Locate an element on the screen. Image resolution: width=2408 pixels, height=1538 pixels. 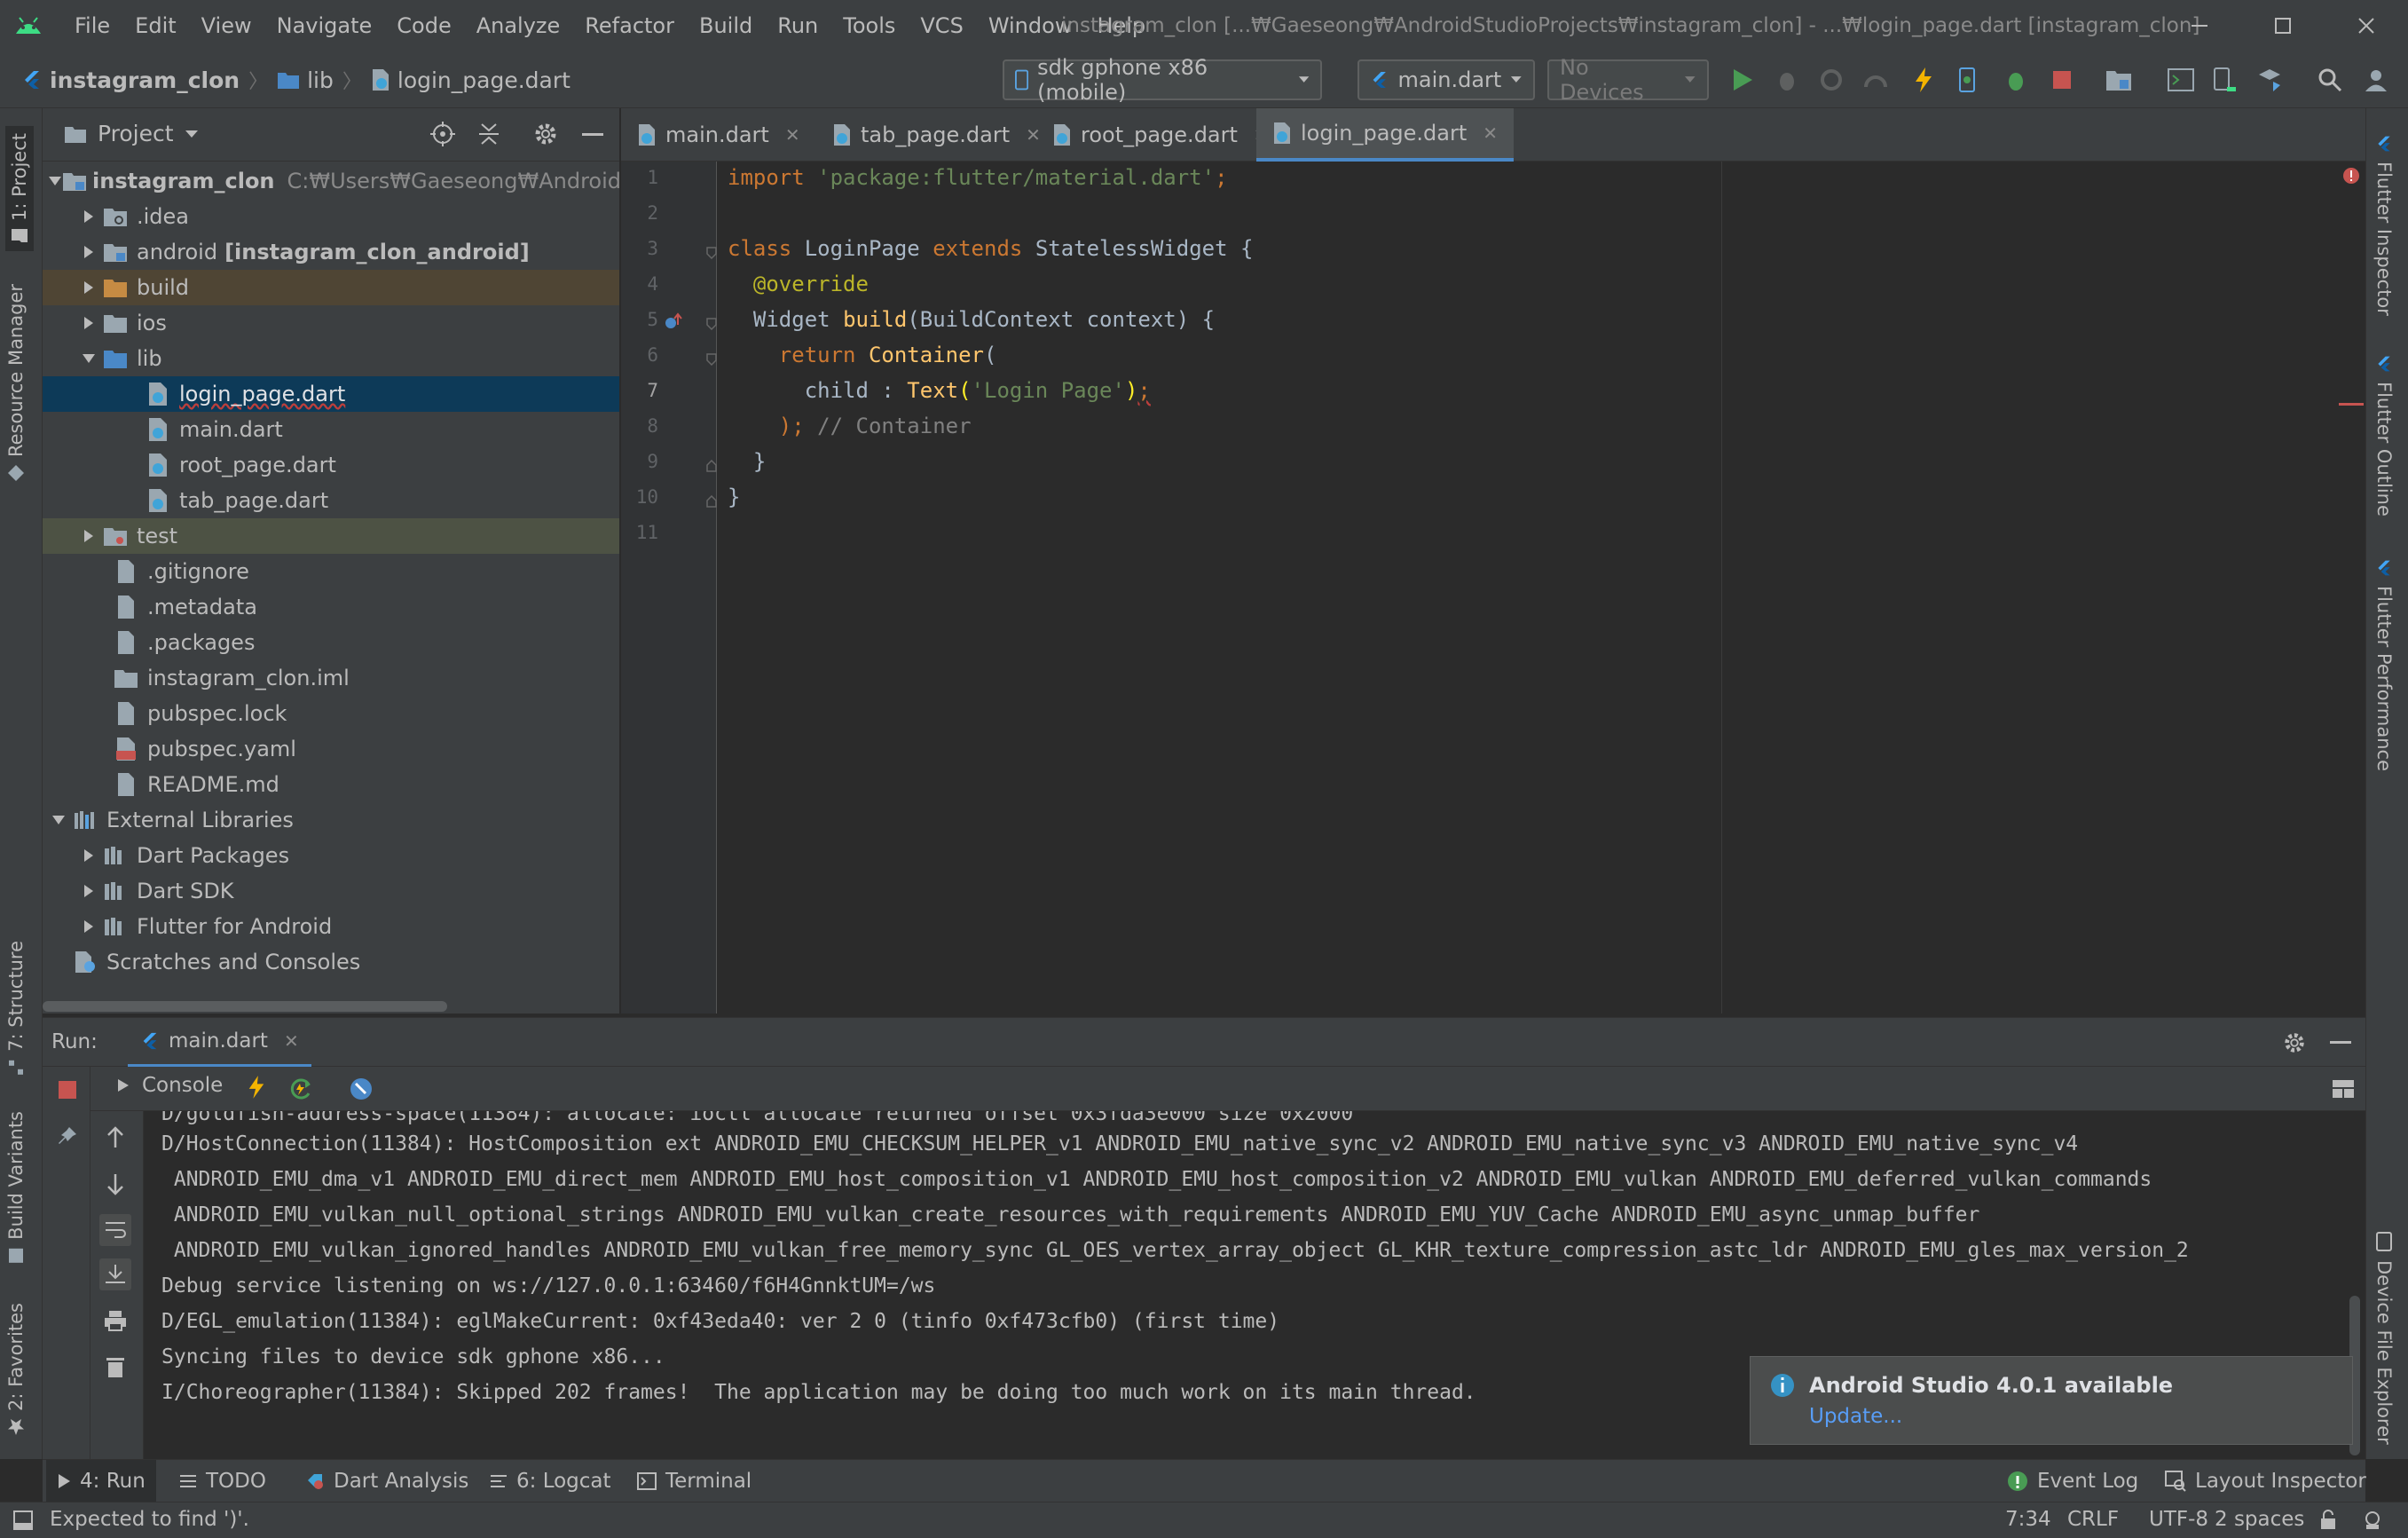
menu-build: Build is located at coordinates (726, 25).